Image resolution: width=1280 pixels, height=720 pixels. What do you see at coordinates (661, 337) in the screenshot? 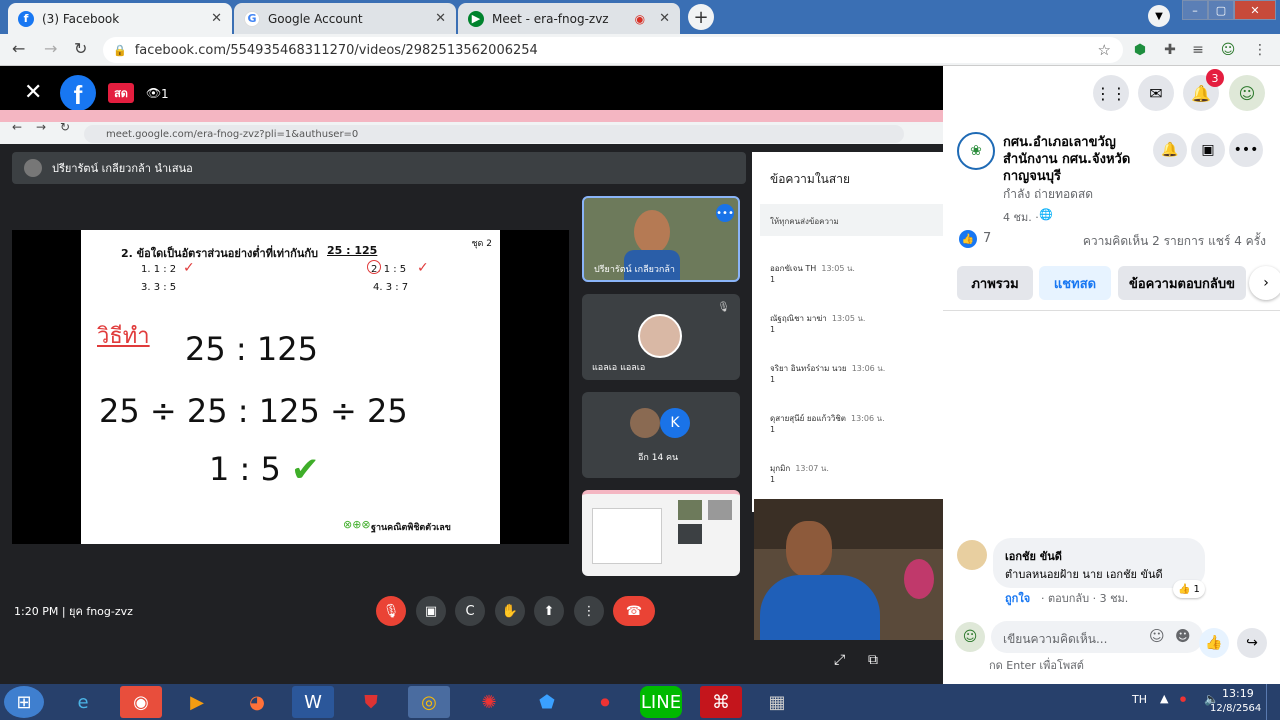
I see `participant-tile-2: 🎙 แอลเอ แอลเอ` at bounding box center [661, 337].